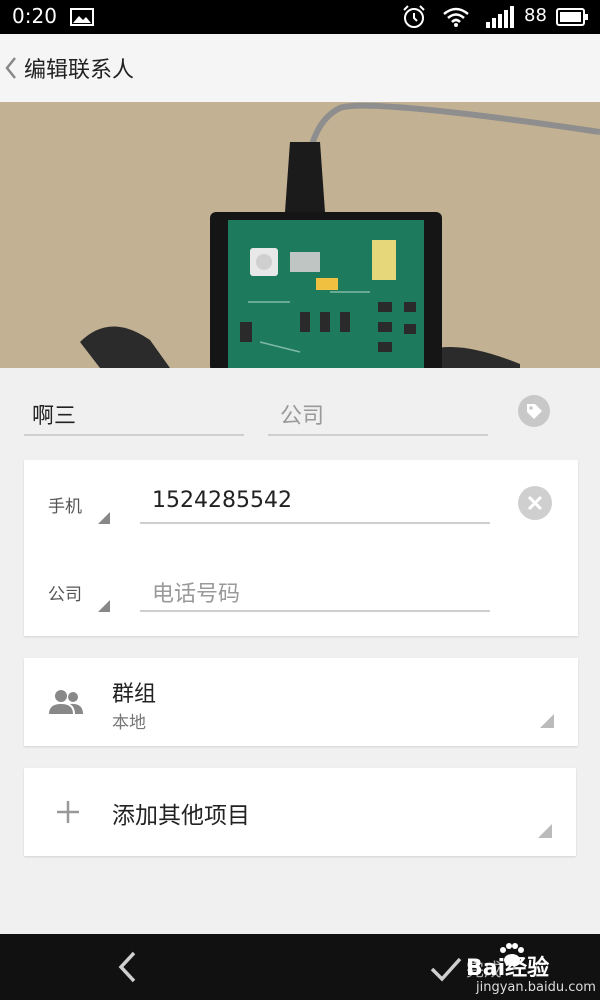  Describe the element at coordinates (536, 987) in the screenshot. I see `watermark-url: jingyan.baidu.com` at that location.